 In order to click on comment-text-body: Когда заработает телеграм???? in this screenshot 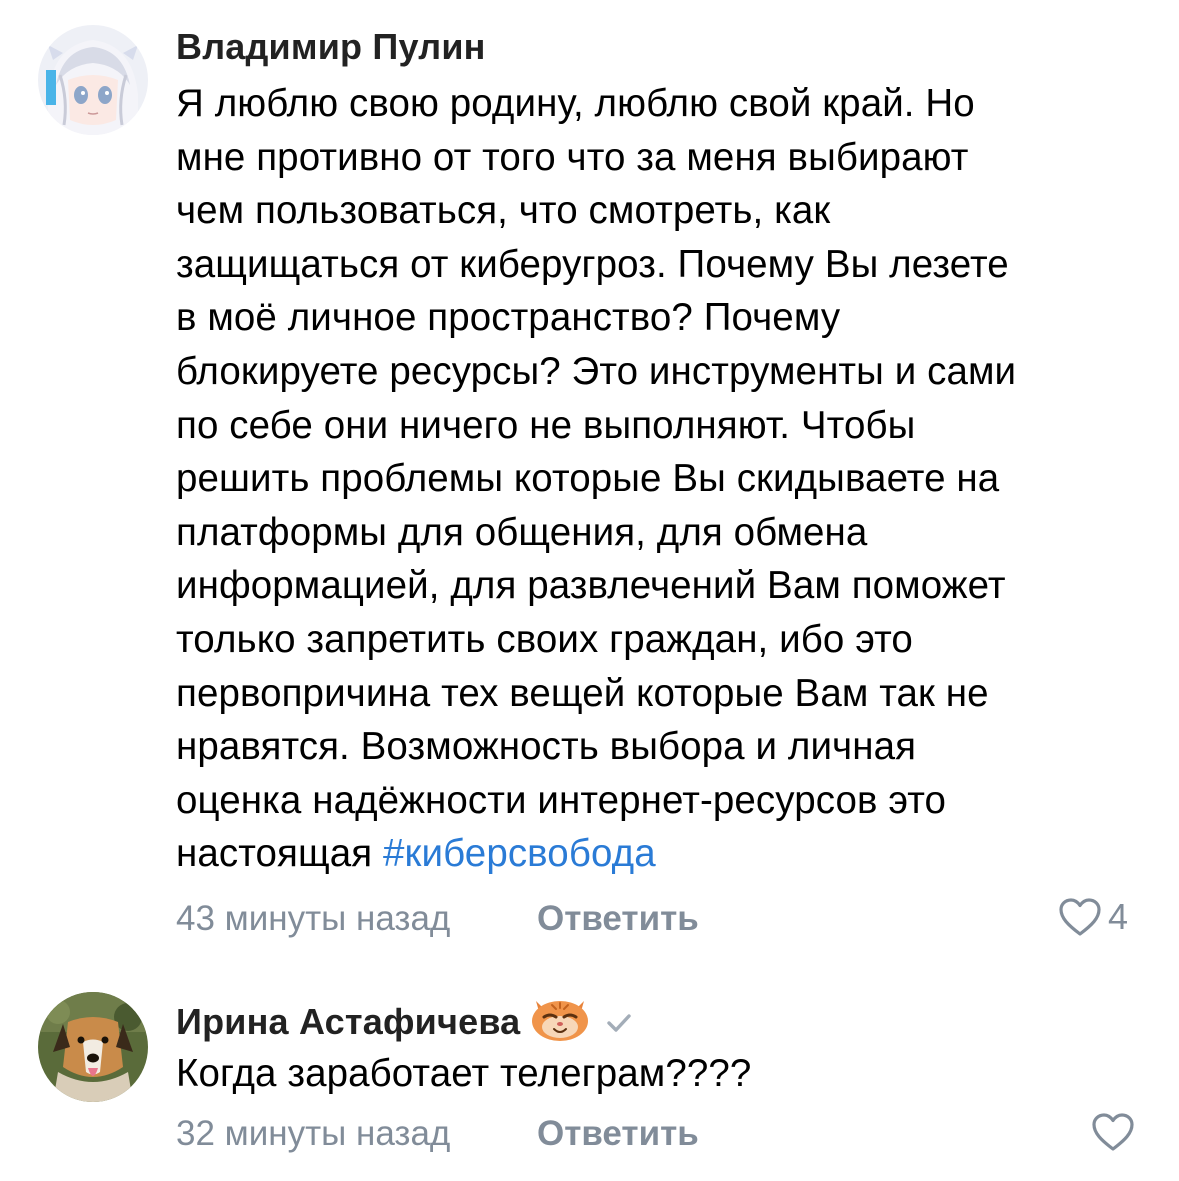, I will do `click(464, 1073)`.